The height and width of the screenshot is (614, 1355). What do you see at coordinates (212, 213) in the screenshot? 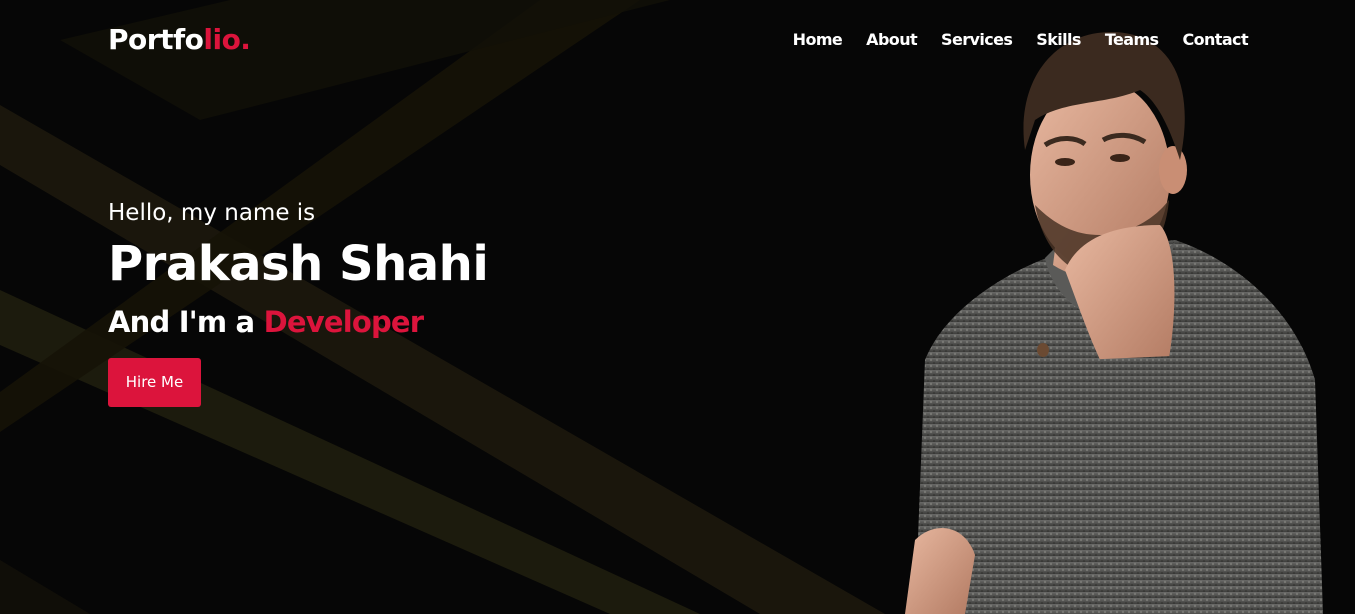
I see `hero-greeting: Hello, my name is` at bounding box center [212, 213].